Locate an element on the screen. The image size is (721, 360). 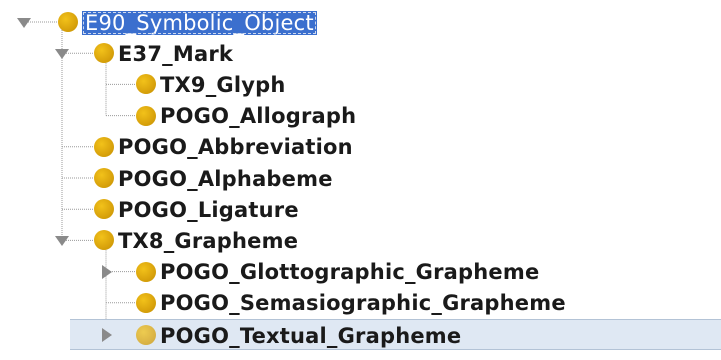
tree-node: TX9_Glyph is located at coordinates (360, 84).